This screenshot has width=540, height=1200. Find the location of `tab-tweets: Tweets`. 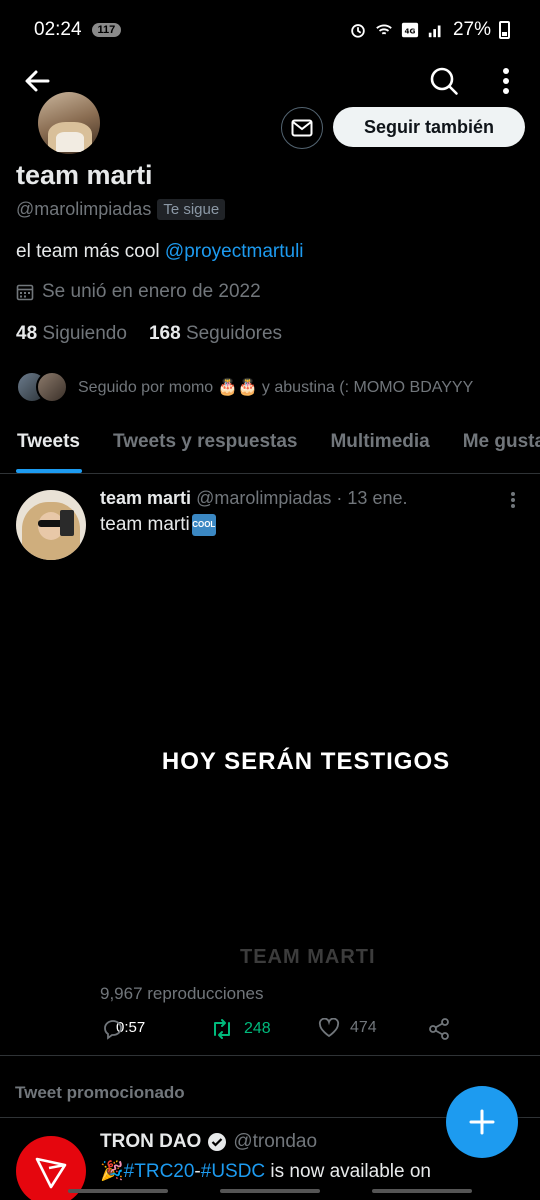

tab-tweets: Tweets is located at coordinates (48, 442).